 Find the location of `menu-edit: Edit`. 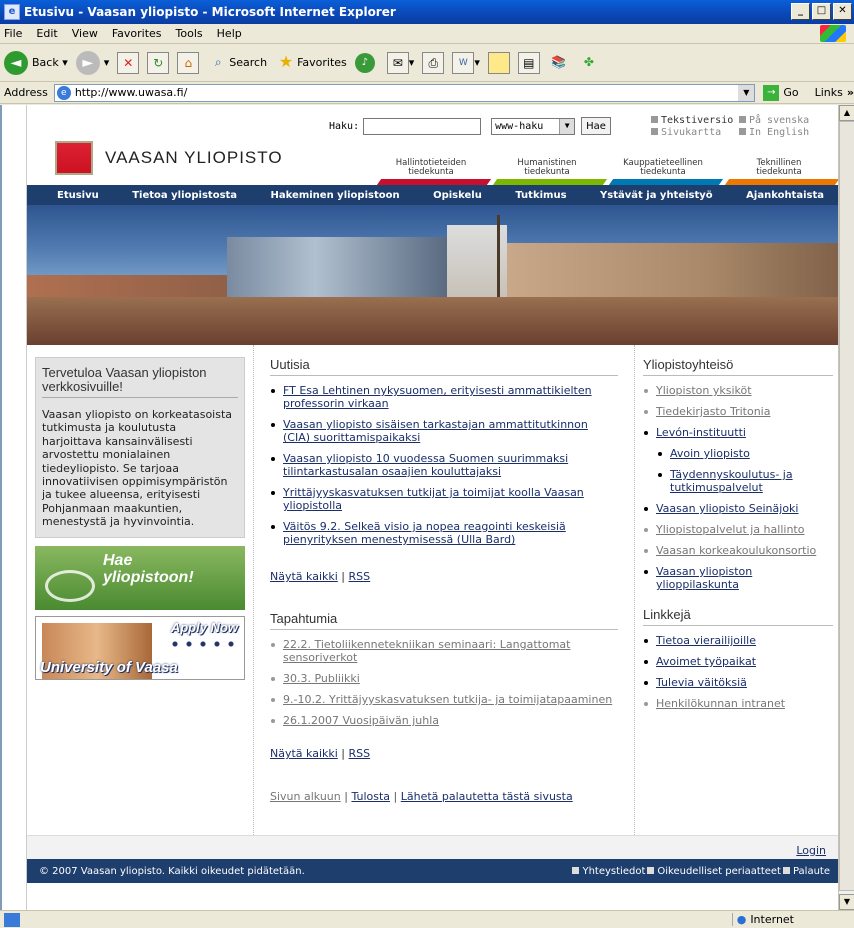

menu-edit: Edit is located at coordinates (46, 33).